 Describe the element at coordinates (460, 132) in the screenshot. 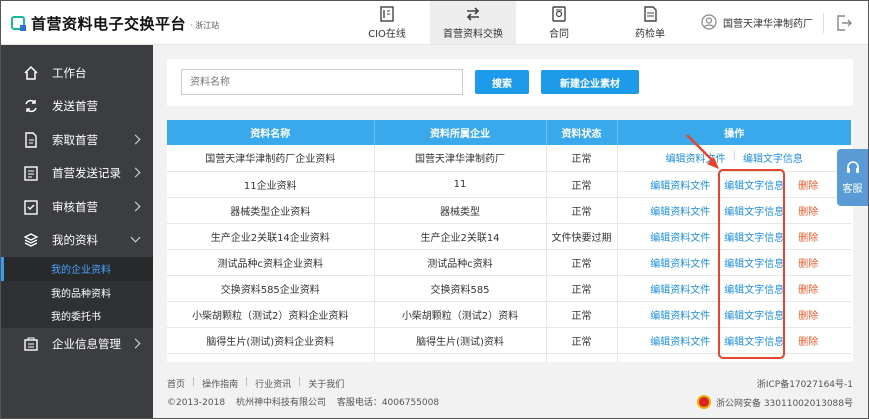

I see `column-header: 资料所属企业` at that location.